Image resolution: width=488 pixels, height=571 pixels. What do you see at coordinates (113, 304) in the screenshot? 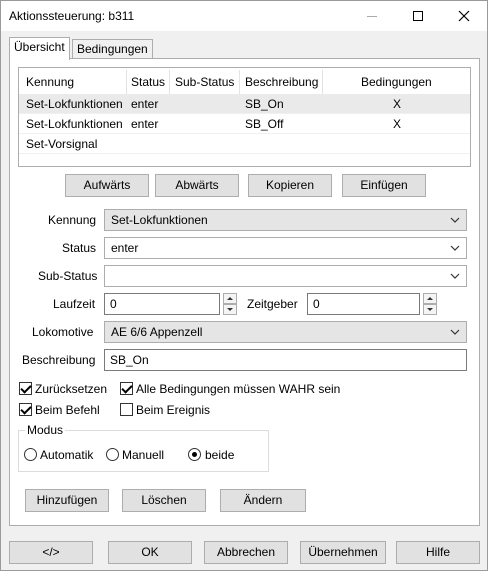
I see `laufzeit-value: 0` at bounding box center [113, 304].